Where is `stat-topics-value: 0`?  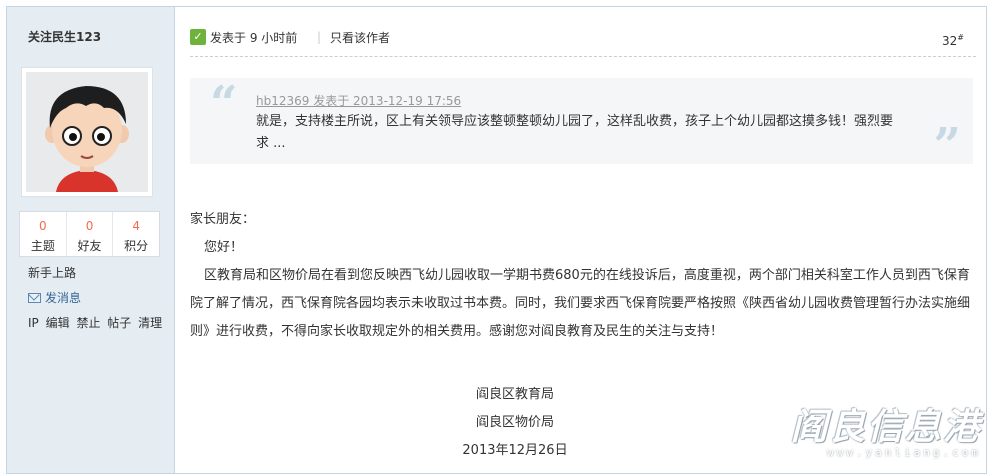
stat-topics-value: 0 is located at coordinates (43, 226).